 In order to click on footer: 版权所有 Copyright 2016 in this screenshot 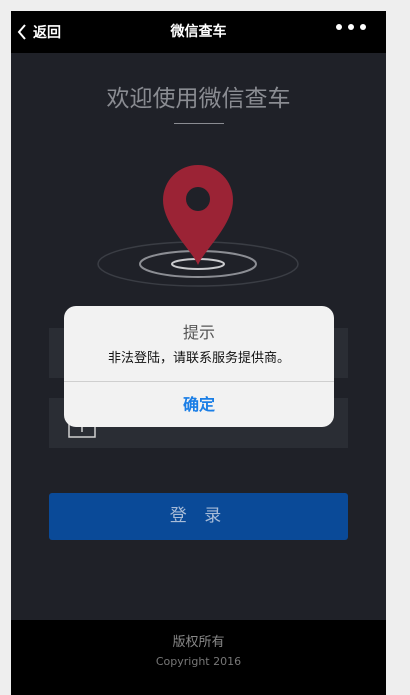, I will do `click(198, 657)`.